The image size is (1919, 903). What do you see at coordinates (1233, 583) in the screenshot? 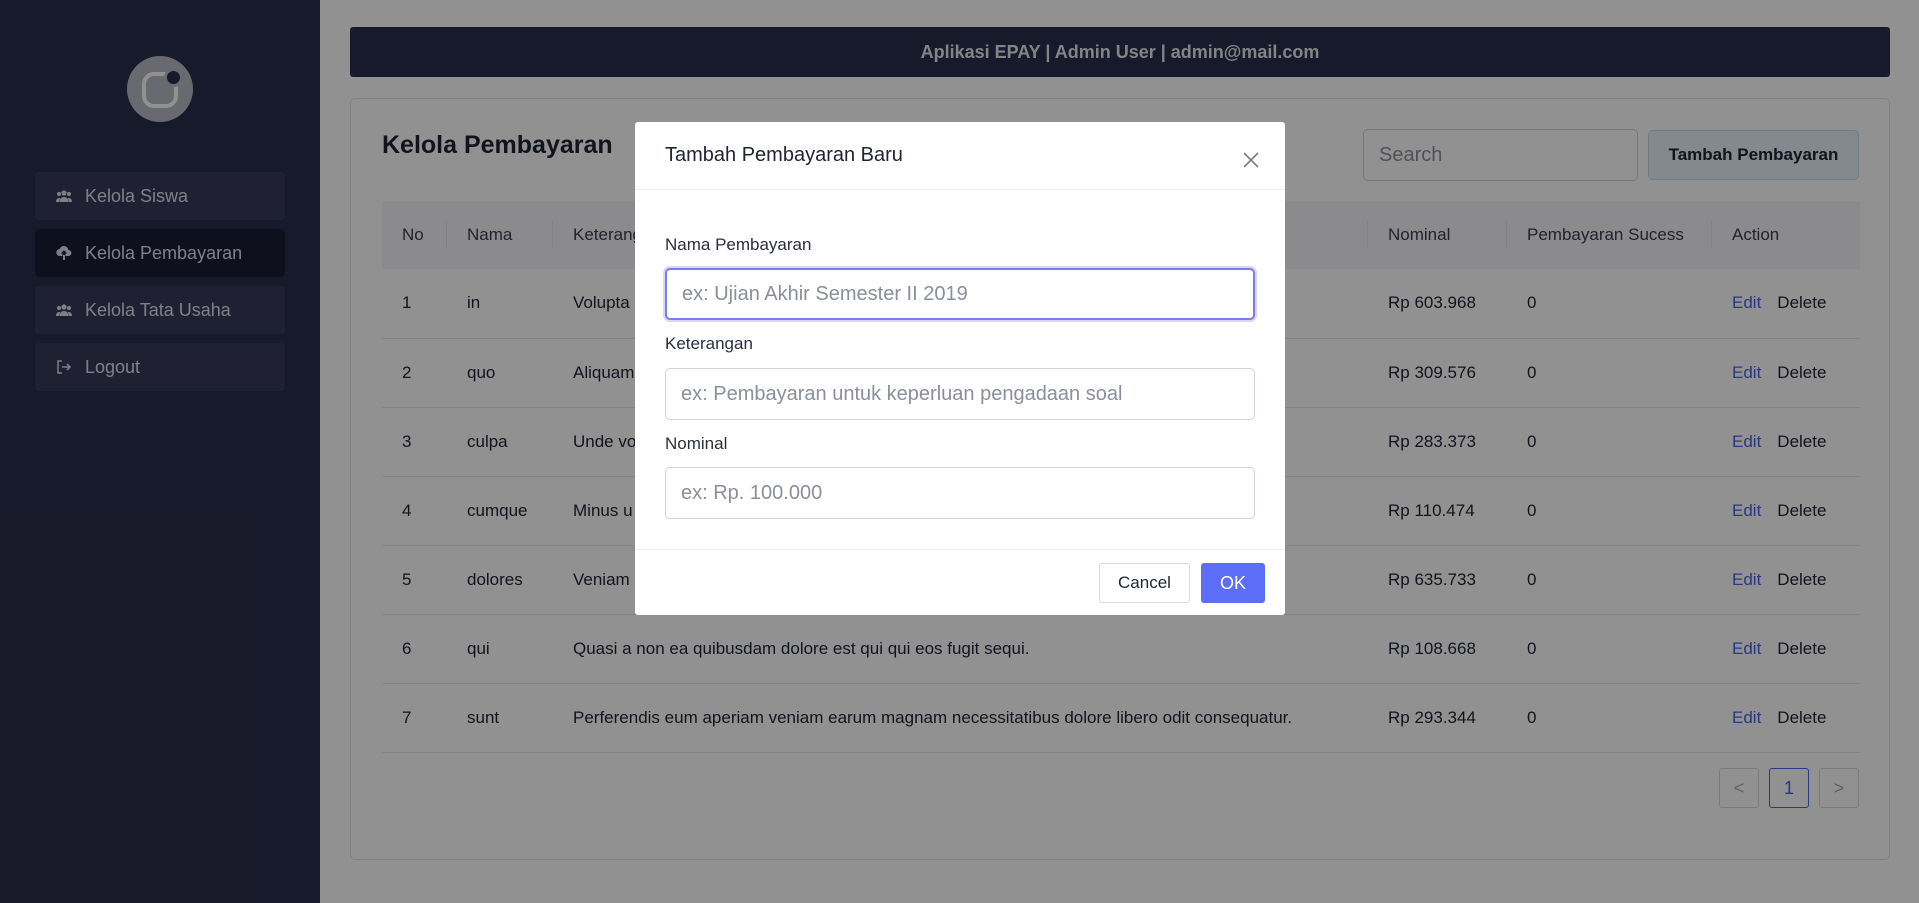
I see `ok-button: OK` at bounding box center [1233, 583].